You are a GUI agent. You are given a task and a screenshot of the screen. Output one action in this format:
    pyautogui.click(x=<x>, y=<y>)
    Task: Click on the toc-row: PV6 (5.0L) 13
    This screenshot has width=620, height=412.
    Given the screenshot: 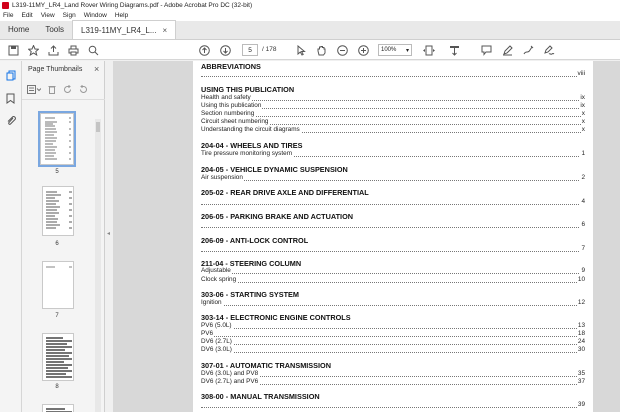 What is the action you would take?
    pyautogui.click(x=393, y=326)
    